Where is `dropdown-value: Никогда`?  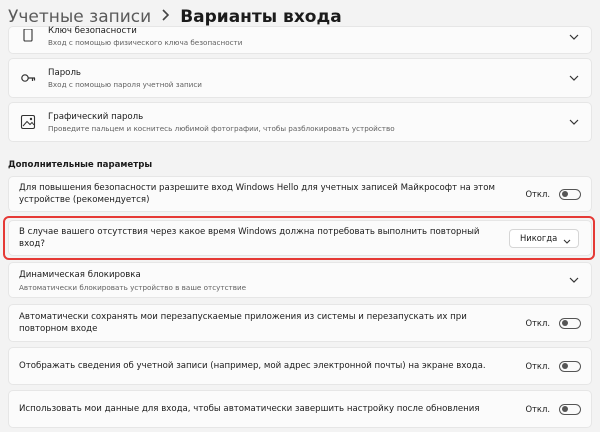
dropdown-value: Никогда is located at coordinates (539, 238).